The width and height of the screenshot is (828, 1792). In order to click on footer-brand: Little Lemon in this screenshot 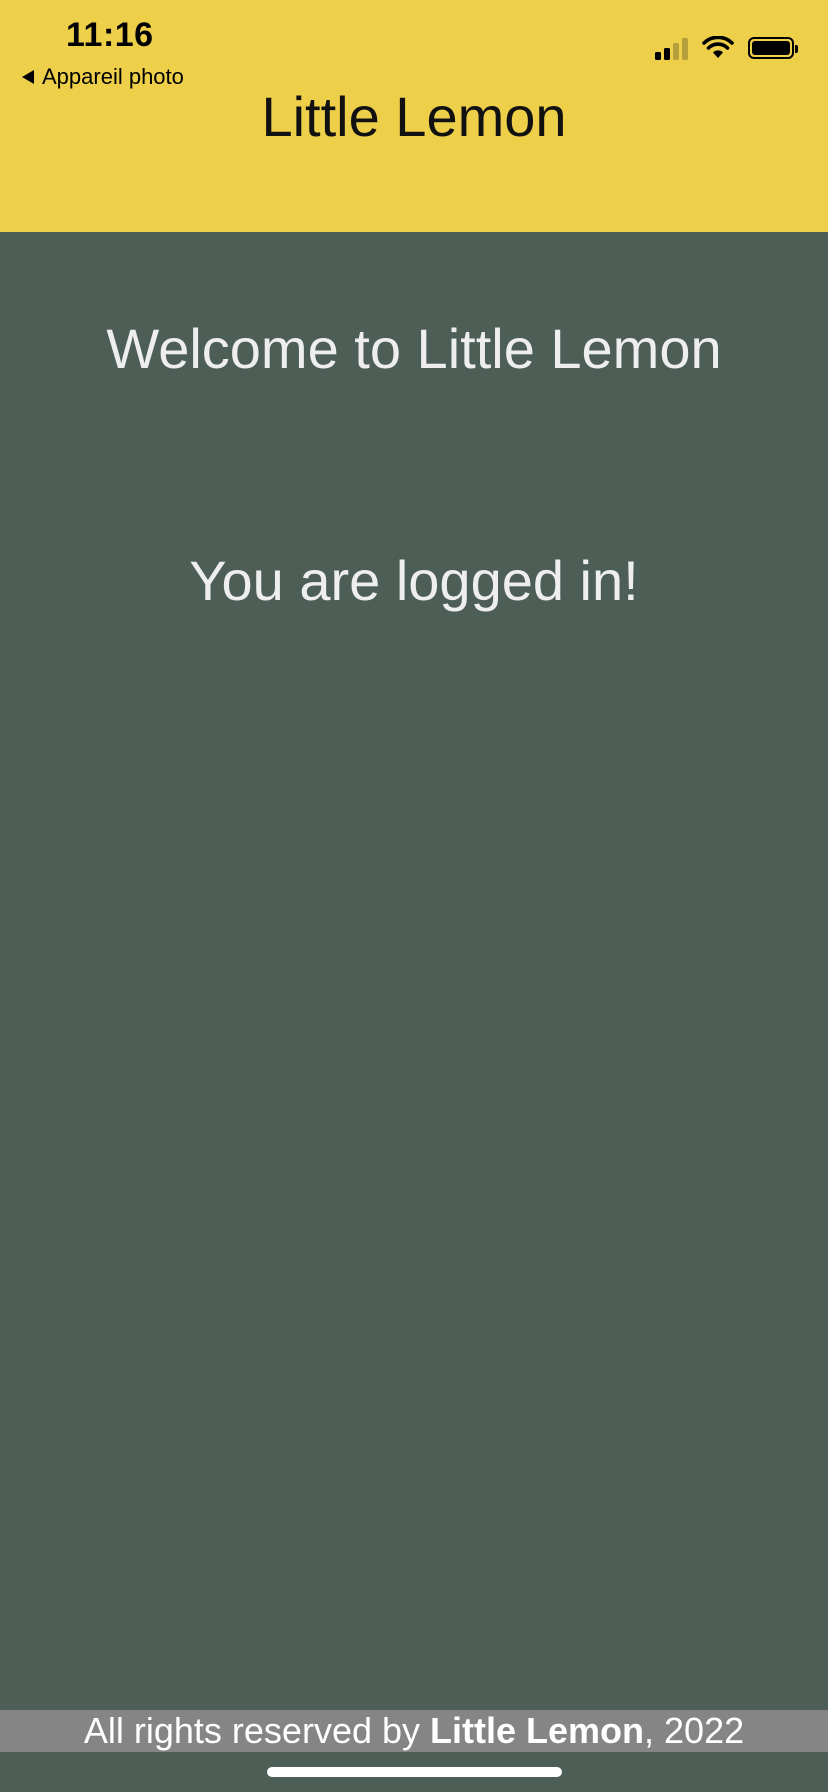, I will do `click(537, 1730)`.